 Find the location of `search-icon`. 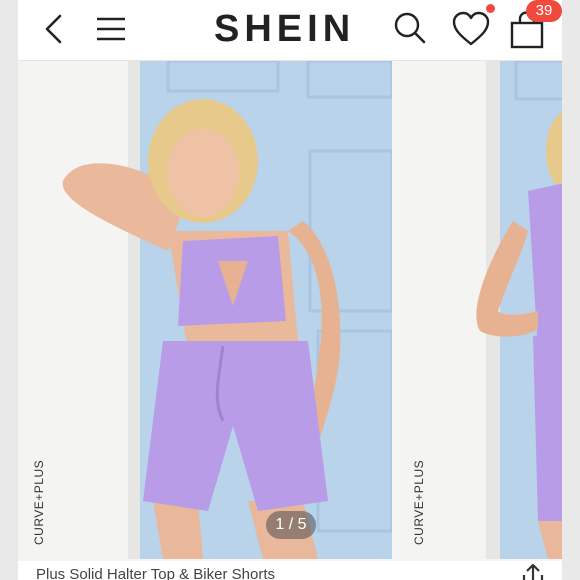

search-icon is located at coordinates (410, 28).